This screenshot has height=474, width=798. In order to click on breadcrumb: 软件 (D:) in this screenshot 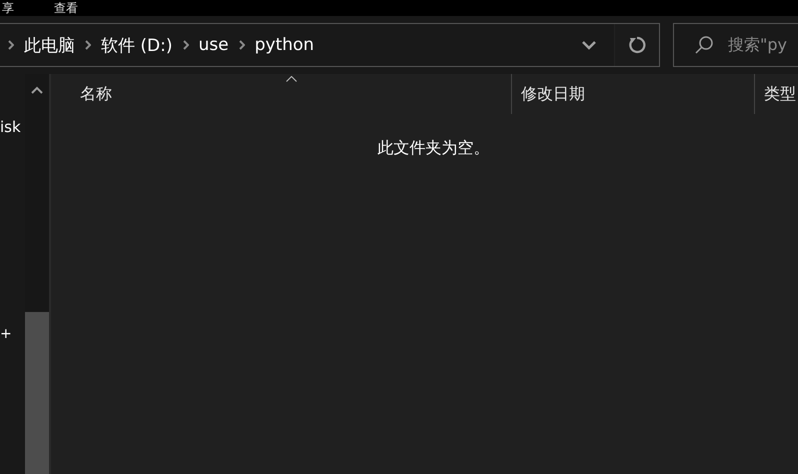, I will do `click(136, 45)`.